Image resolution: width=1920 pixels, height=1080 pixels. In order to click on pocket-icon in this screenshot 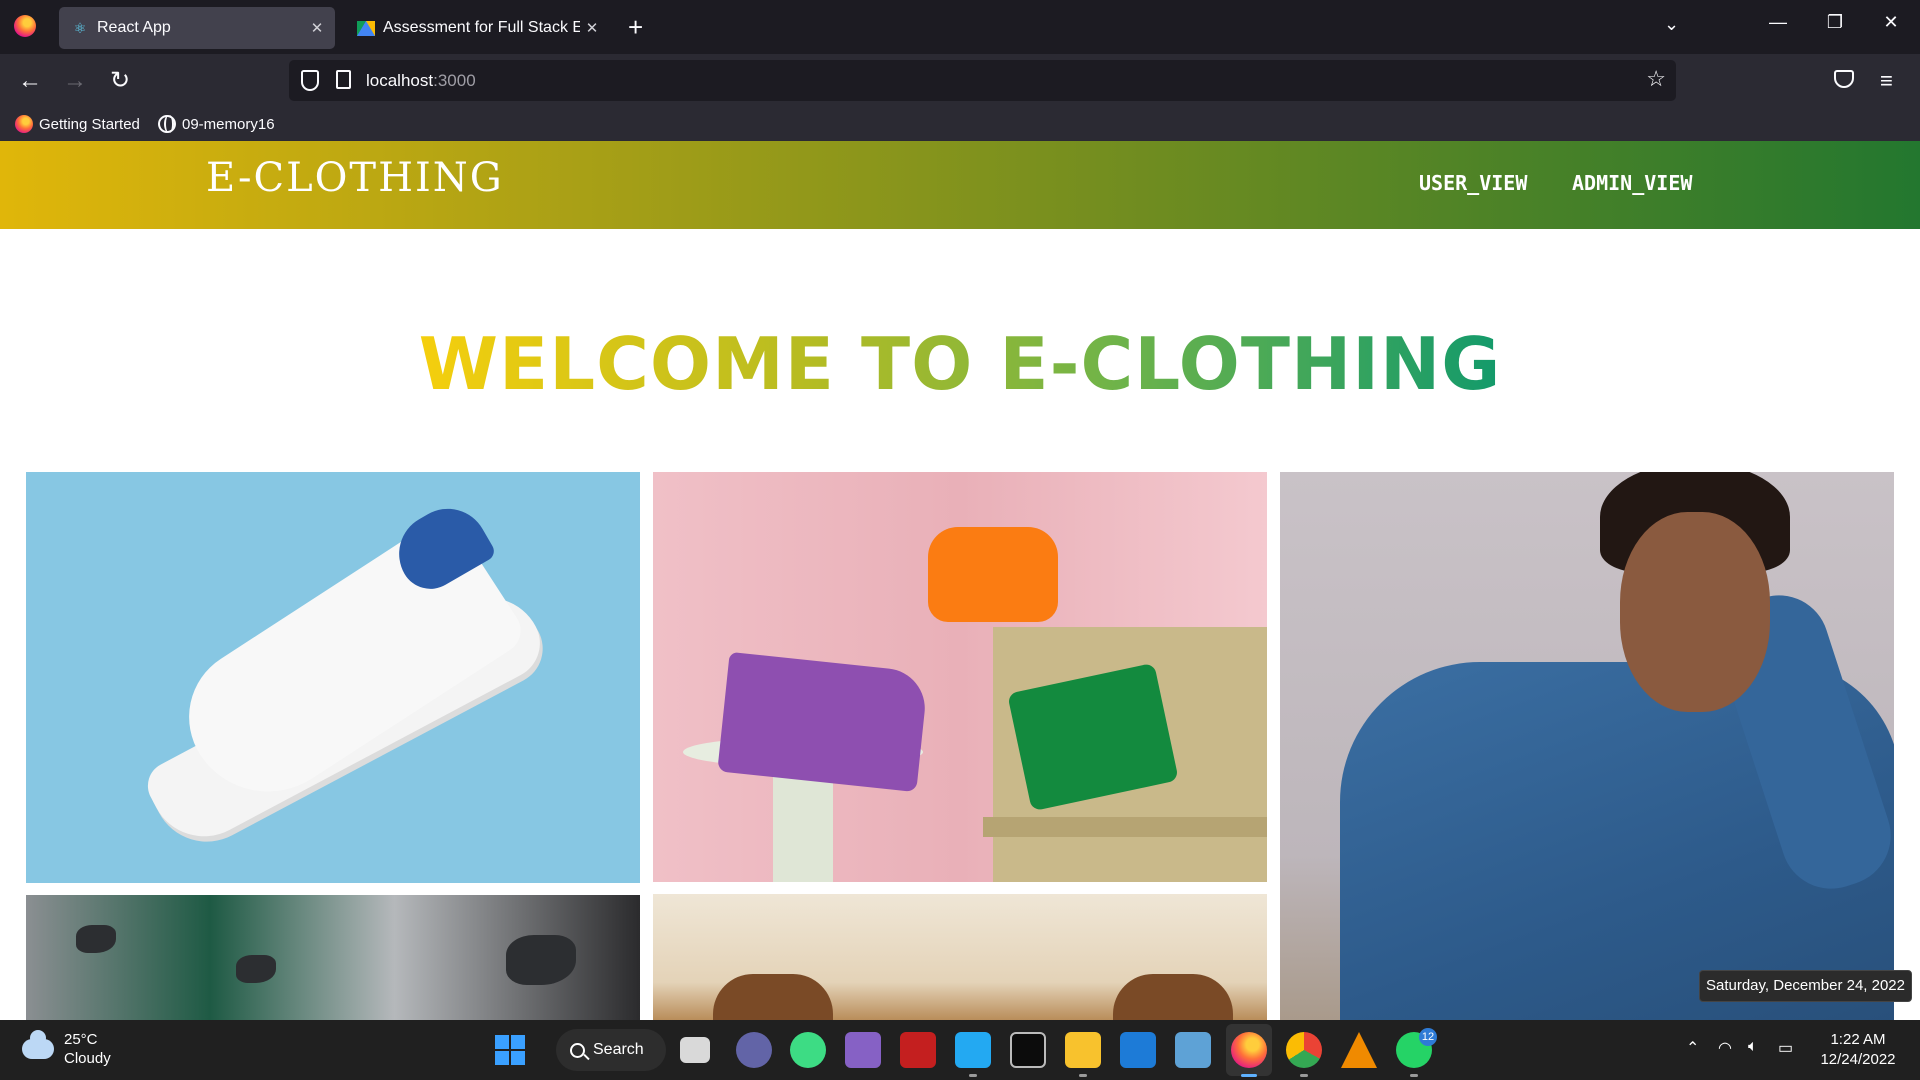, I will do `click(1844, 79)`.